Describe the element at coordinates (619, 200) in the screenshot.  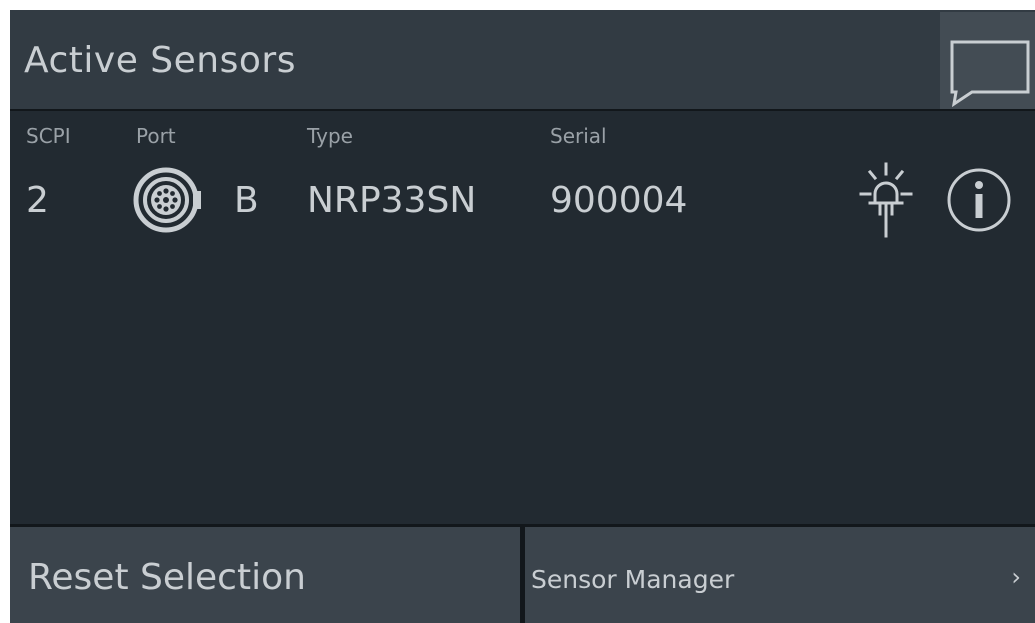
I see `sensor-serial: 900004` at that location.